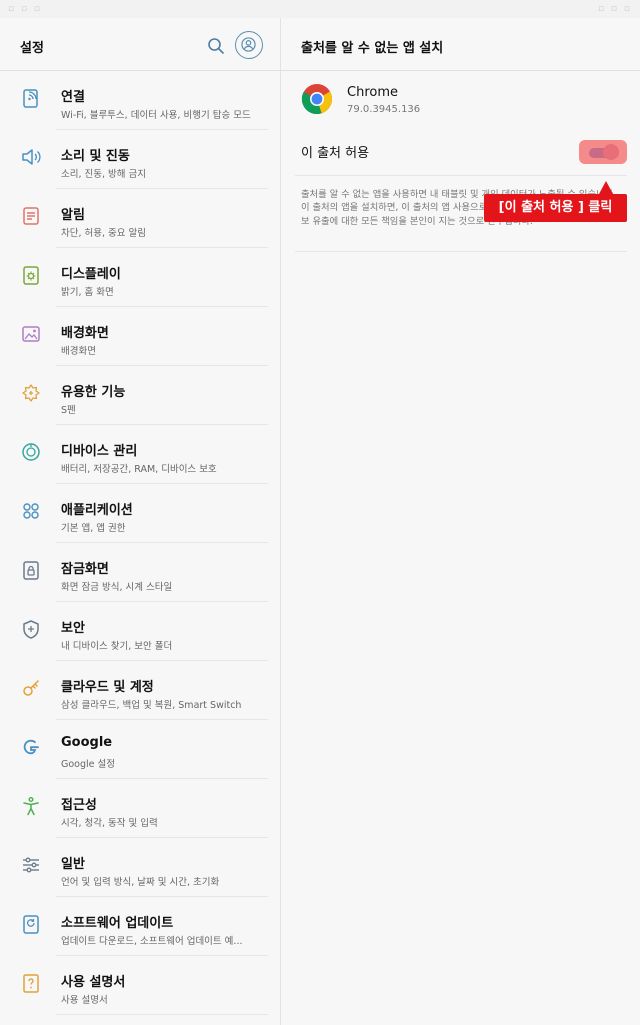  What do you see at coordinates (140, 631) in the screenshot?
I see `sidebar-item-10: 보안내 디바이스 찾기, 보안 폴더` at bounding box center [140, 631].